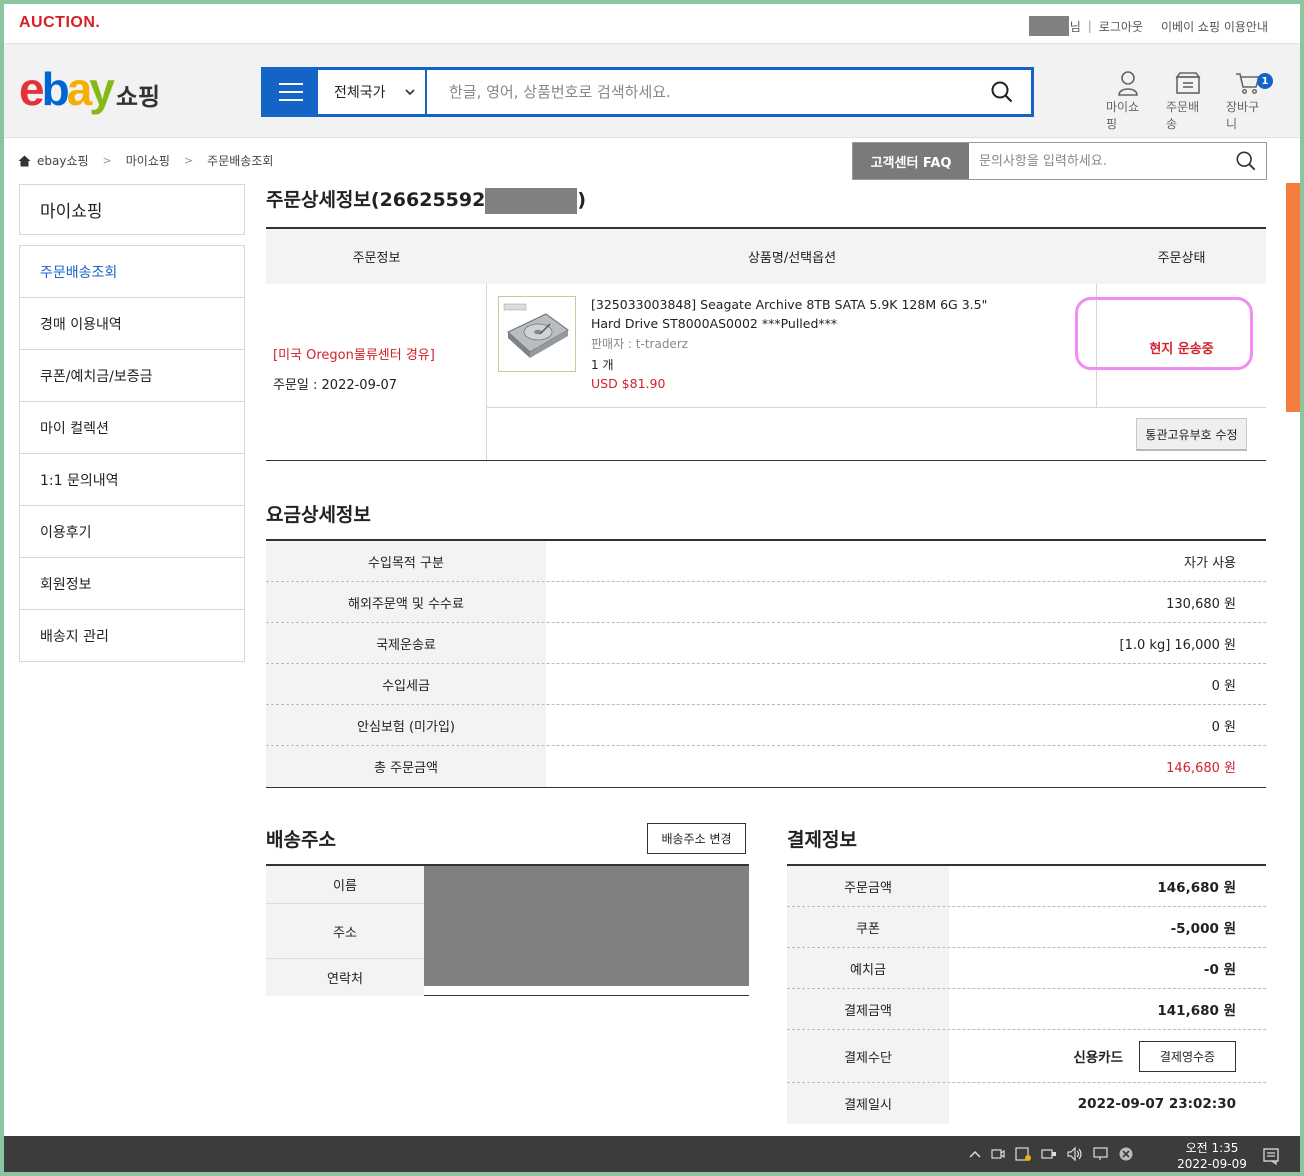  I want to click on close-circle-icon, so click(1126, 1154).